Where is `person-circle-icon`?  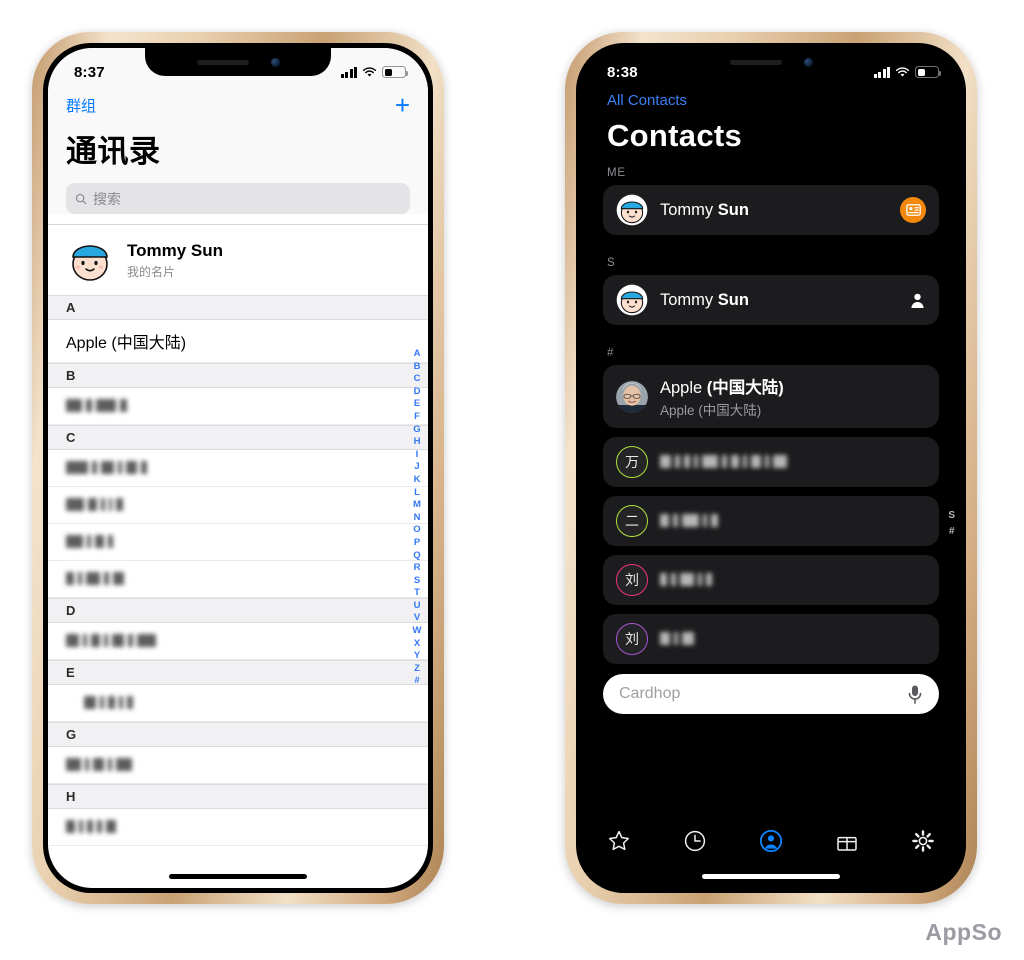
person-circle-icon is located at coordinates (771, 841).